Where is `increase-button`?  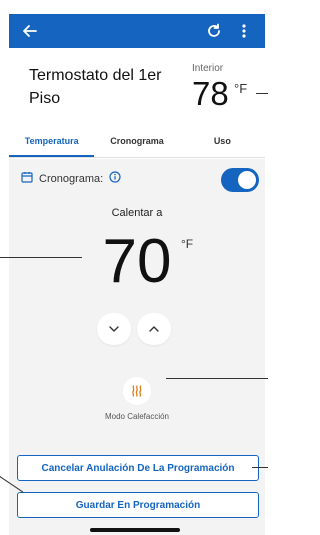 increase-button is located at coordinates (154, 329).